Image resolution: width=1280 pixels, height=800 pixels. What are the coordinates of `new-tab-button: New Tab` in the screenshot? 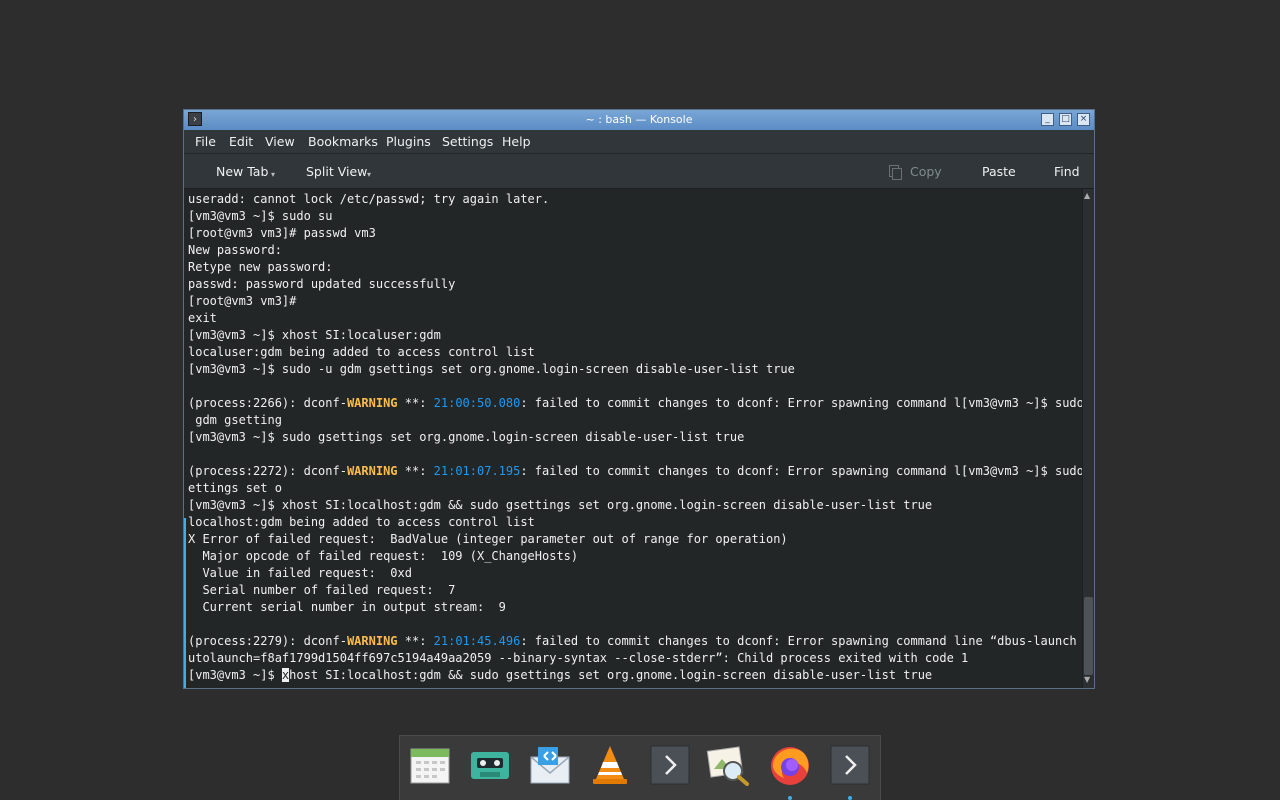 It's located at (242, 171).